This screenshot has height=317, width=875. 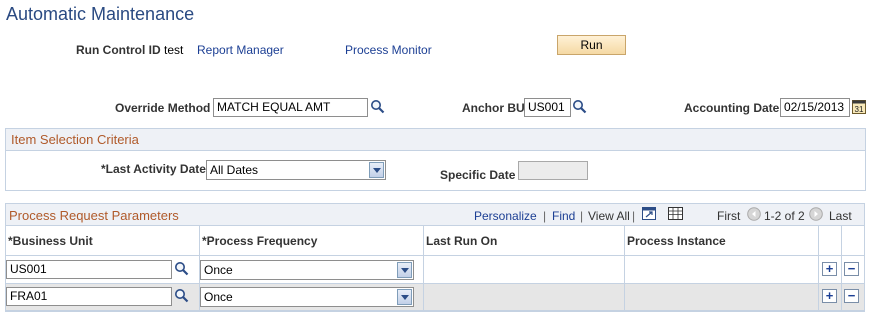 What do you see at coordinates (784, 216) in the screenshot?
I see `row-range: 1-2 of 2` at bounding box center [784, 216].